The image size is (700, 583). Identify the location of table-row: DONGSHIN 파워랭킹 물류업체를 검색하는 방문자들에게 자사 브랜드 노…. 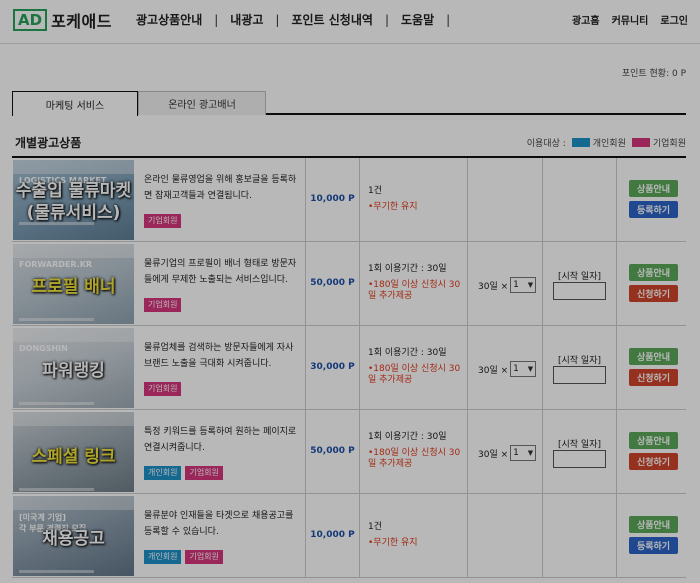
(349, 368).